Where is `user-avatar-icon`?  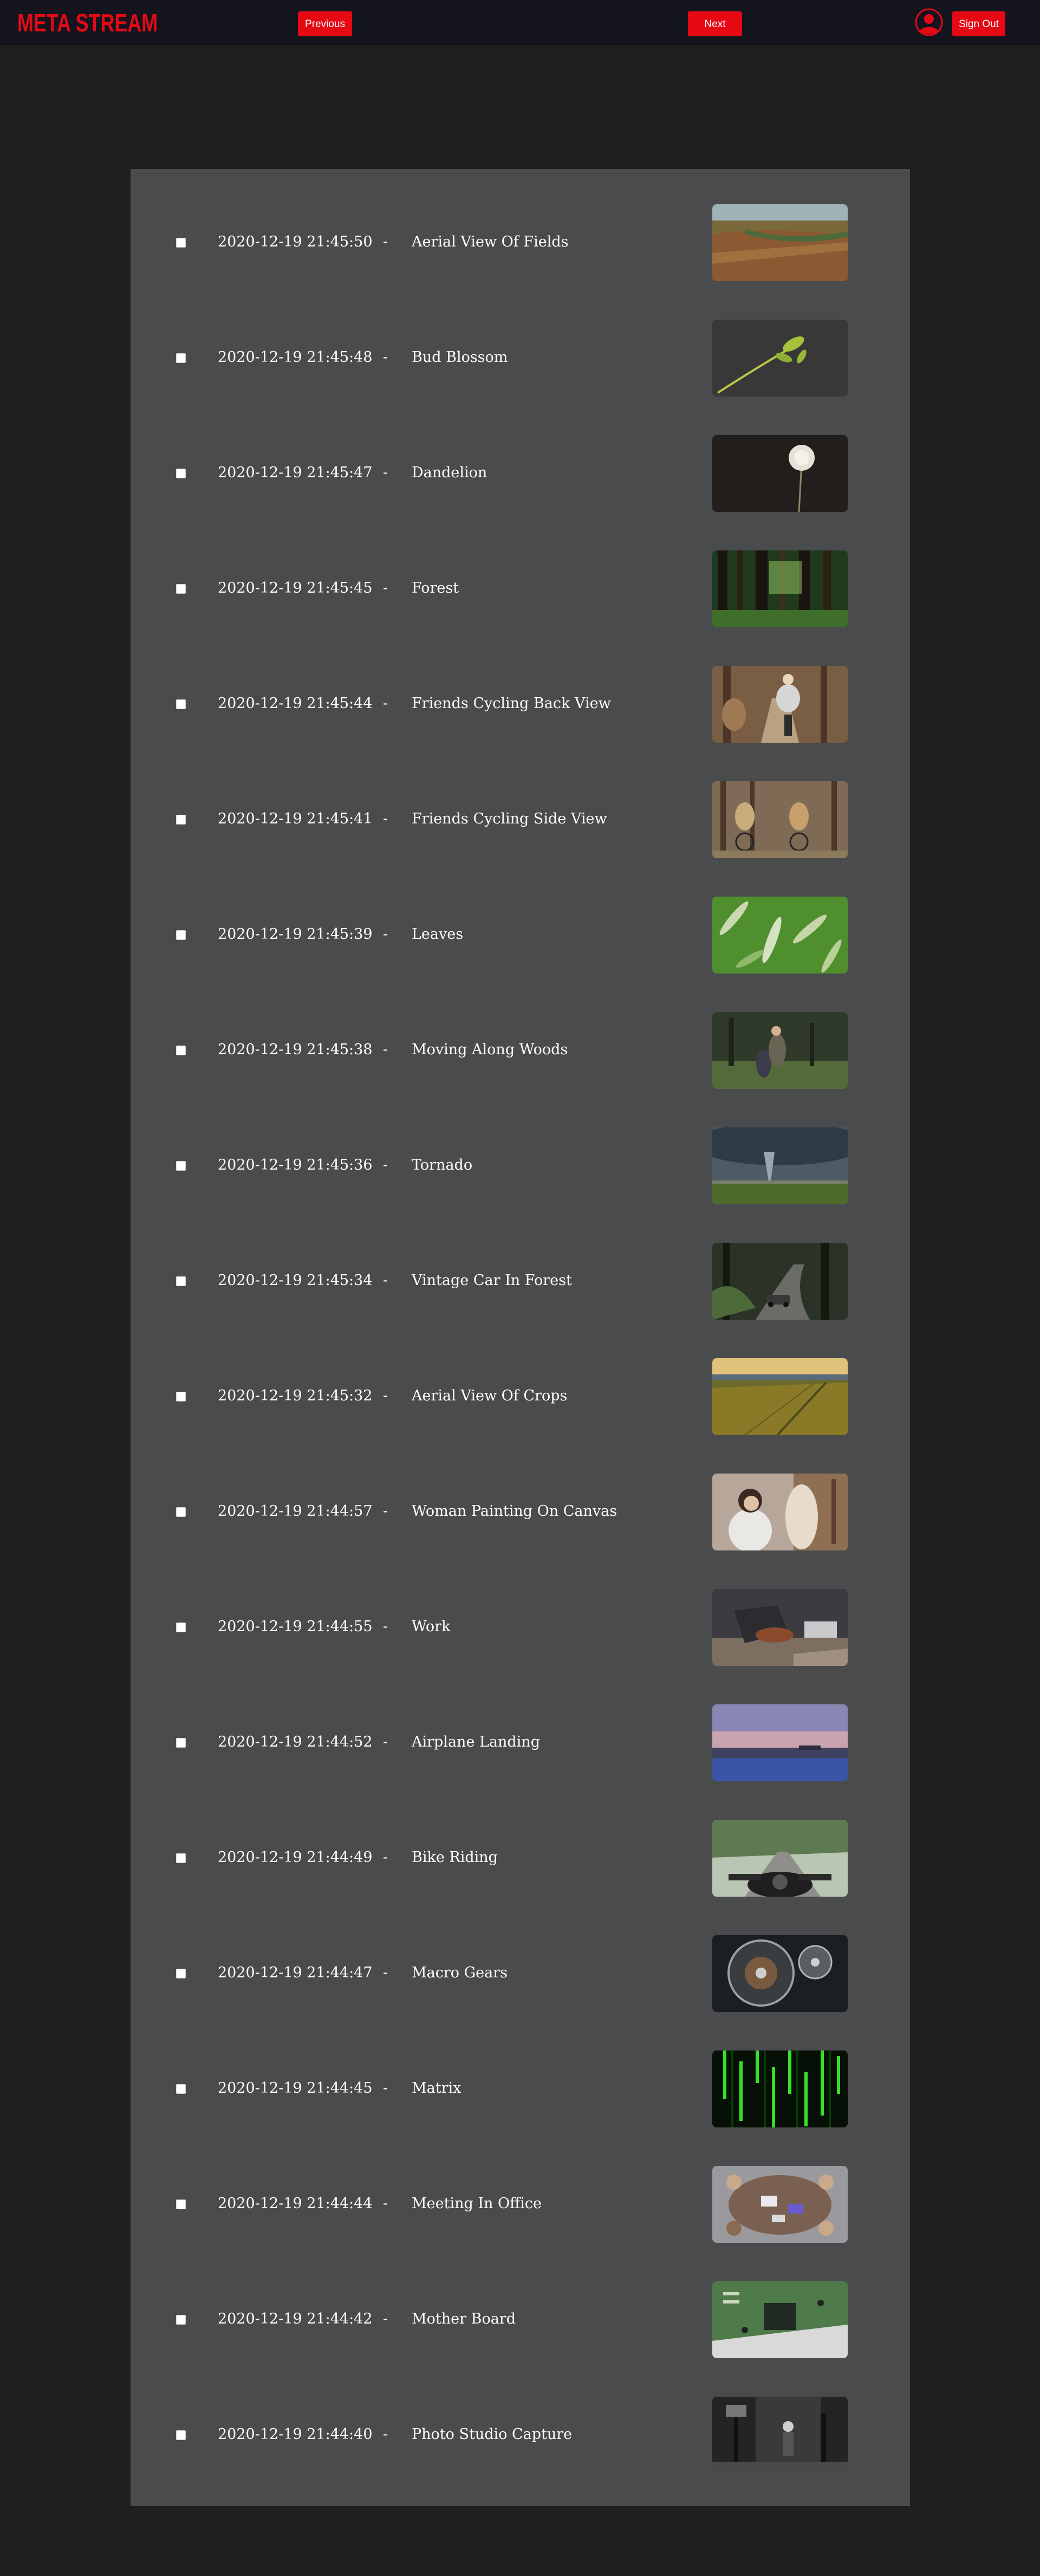
user-avatar-icon is located at coordinates (929, 23).